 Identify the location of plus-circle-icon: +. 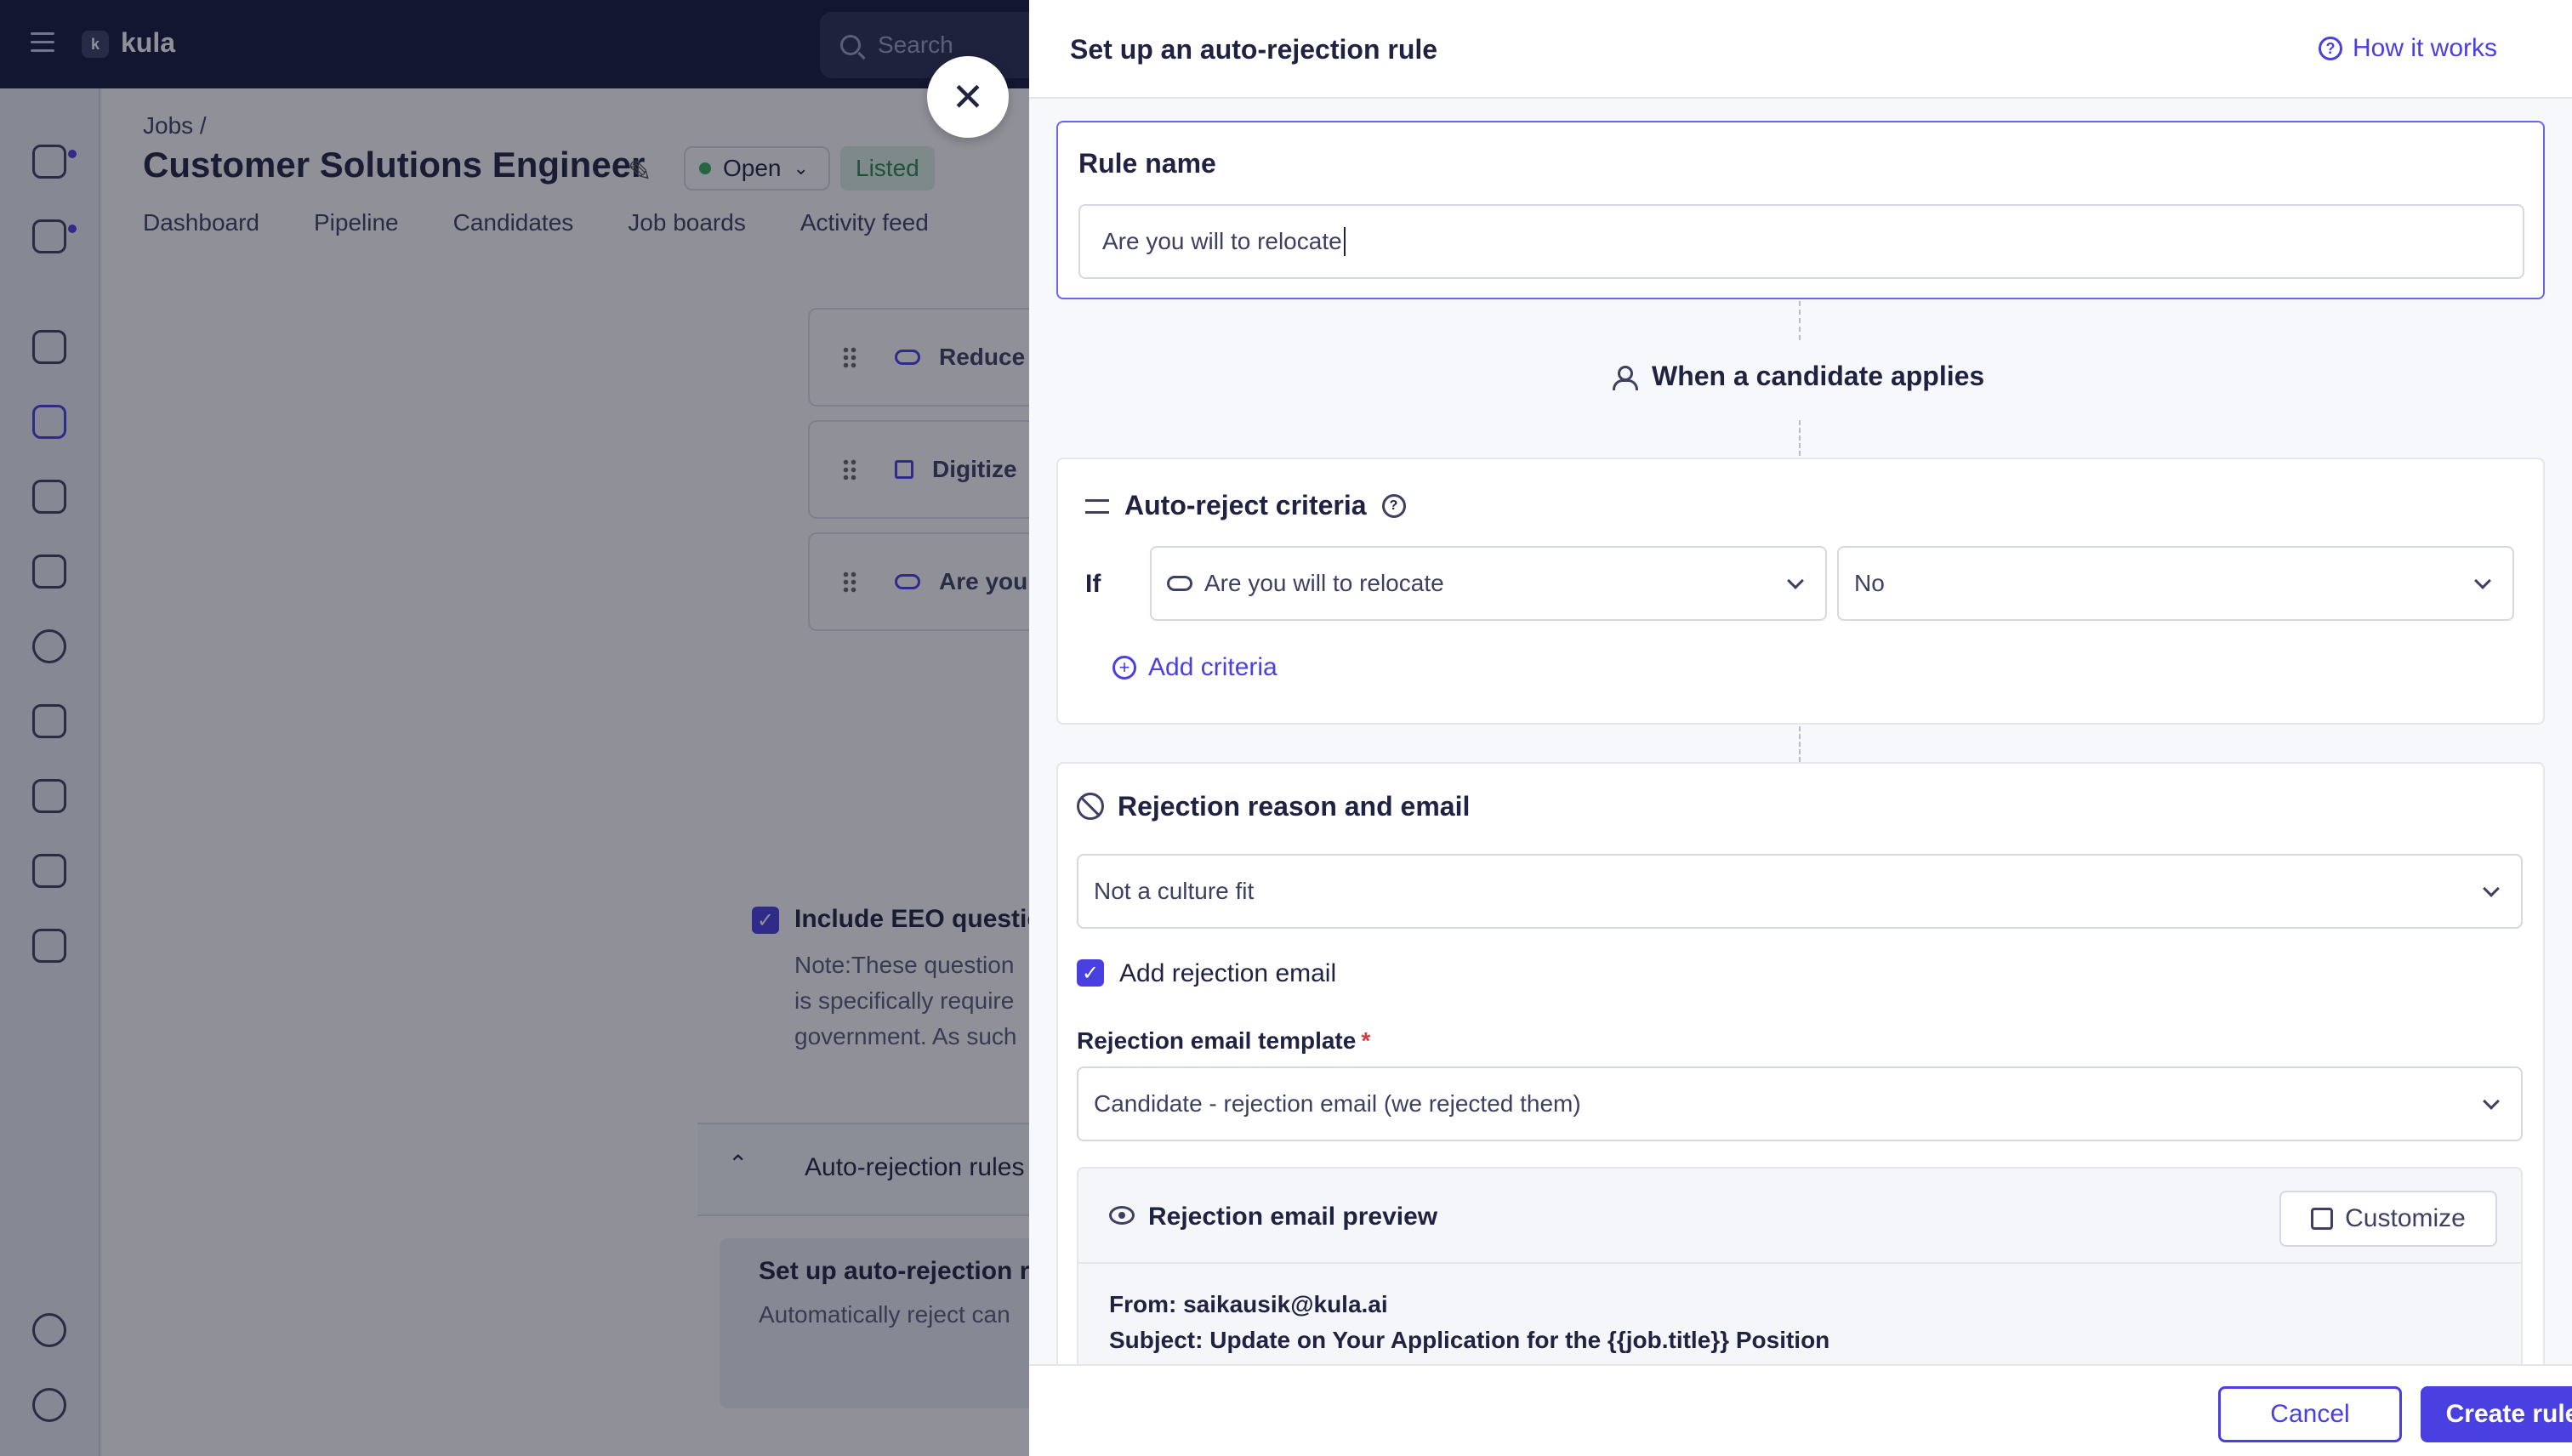
(1124, 668).